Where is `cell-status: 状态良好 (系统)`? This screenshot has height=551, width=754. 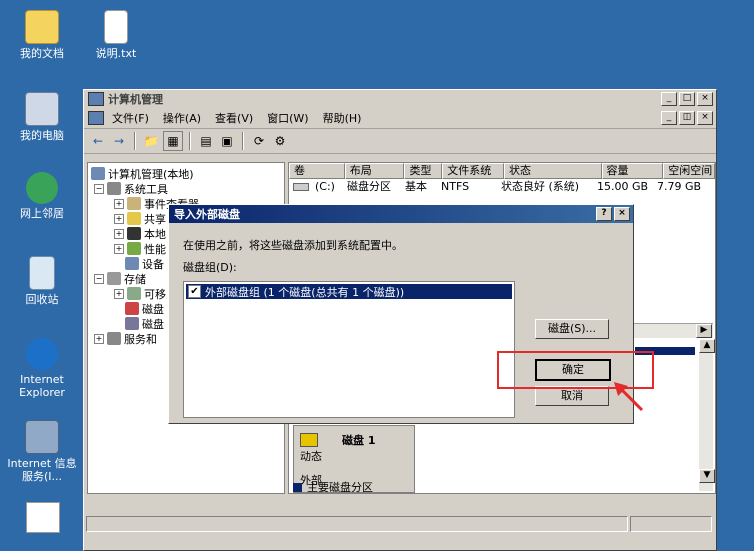 cell-status: 状态良好 (系统) is located at coordinates (540, 186).